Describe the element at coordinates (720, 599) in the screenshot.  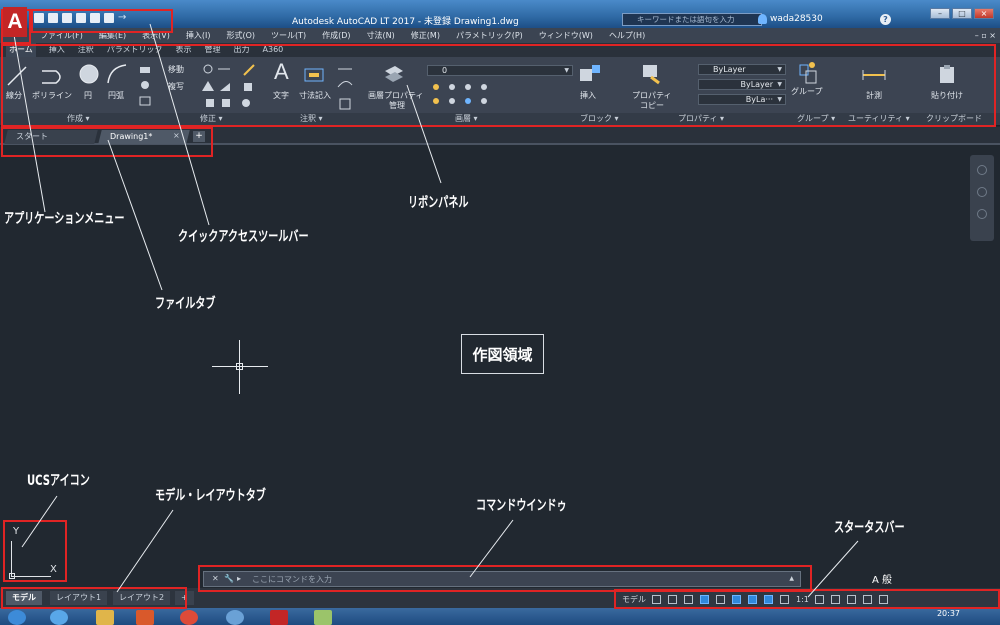
I see `isodraft-toggle-icon` at that location.